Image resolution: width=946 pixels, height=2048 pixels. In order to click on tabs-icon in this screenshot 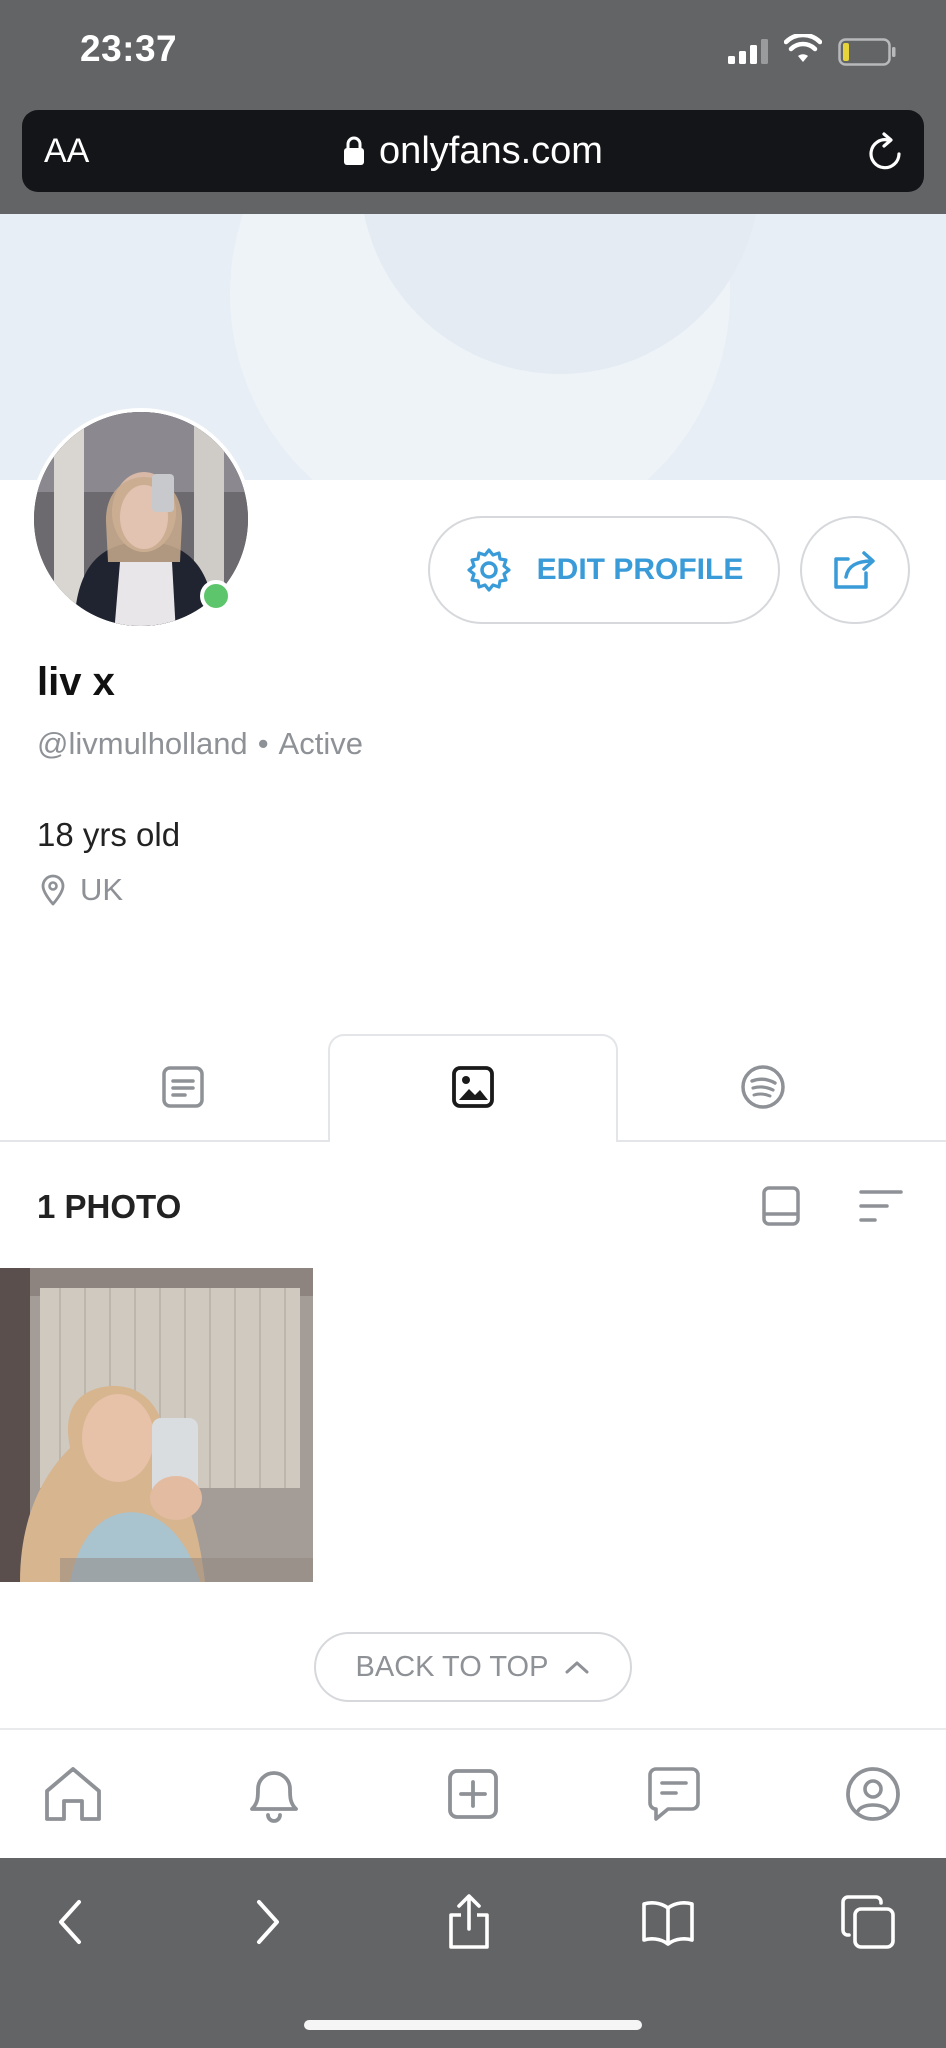, I will do `click(868, 1922)`.